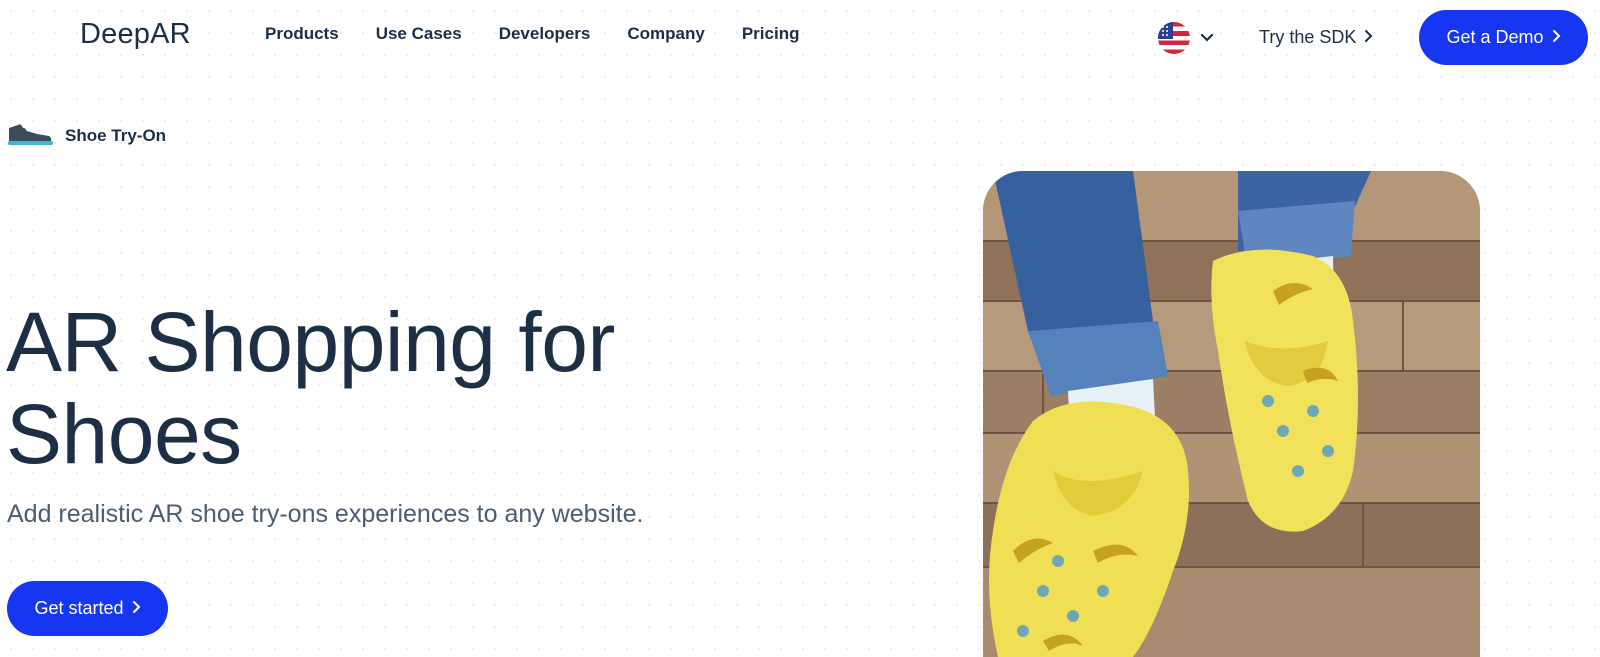  What do you see at coordinates (1495, 37) in the screenshot?
I see `get-demo-label: Get a Demo` at bounding box center [1495, 37].